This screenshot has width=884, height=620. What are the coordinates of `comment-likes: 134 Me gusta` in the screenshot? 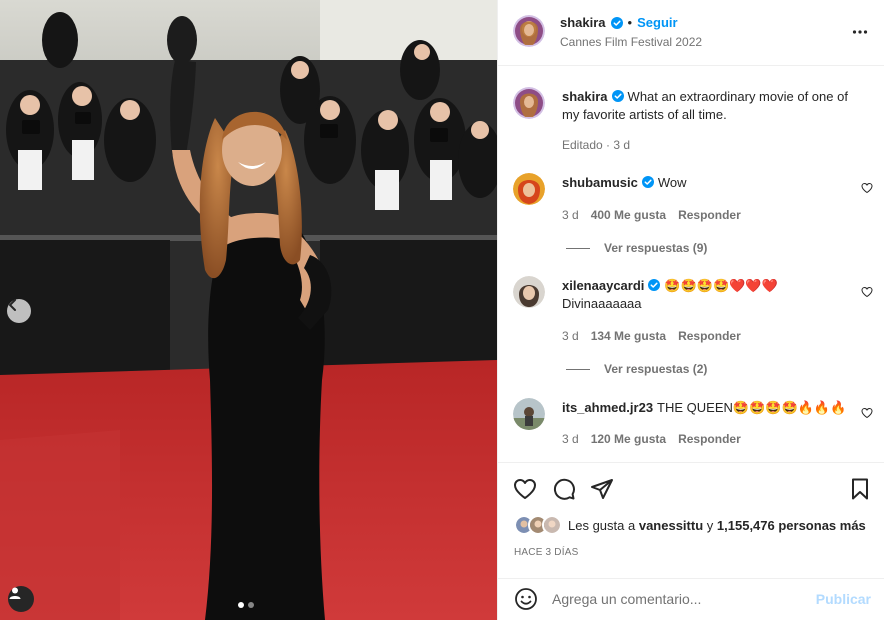 It's located at (628, 336).